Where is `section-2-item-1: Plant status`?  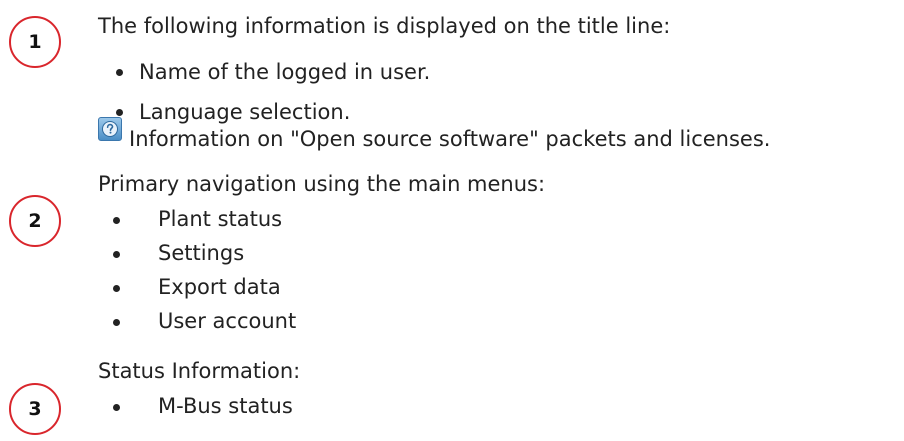
section-2-item-1: Plant status is located at coordinates (220, 219).